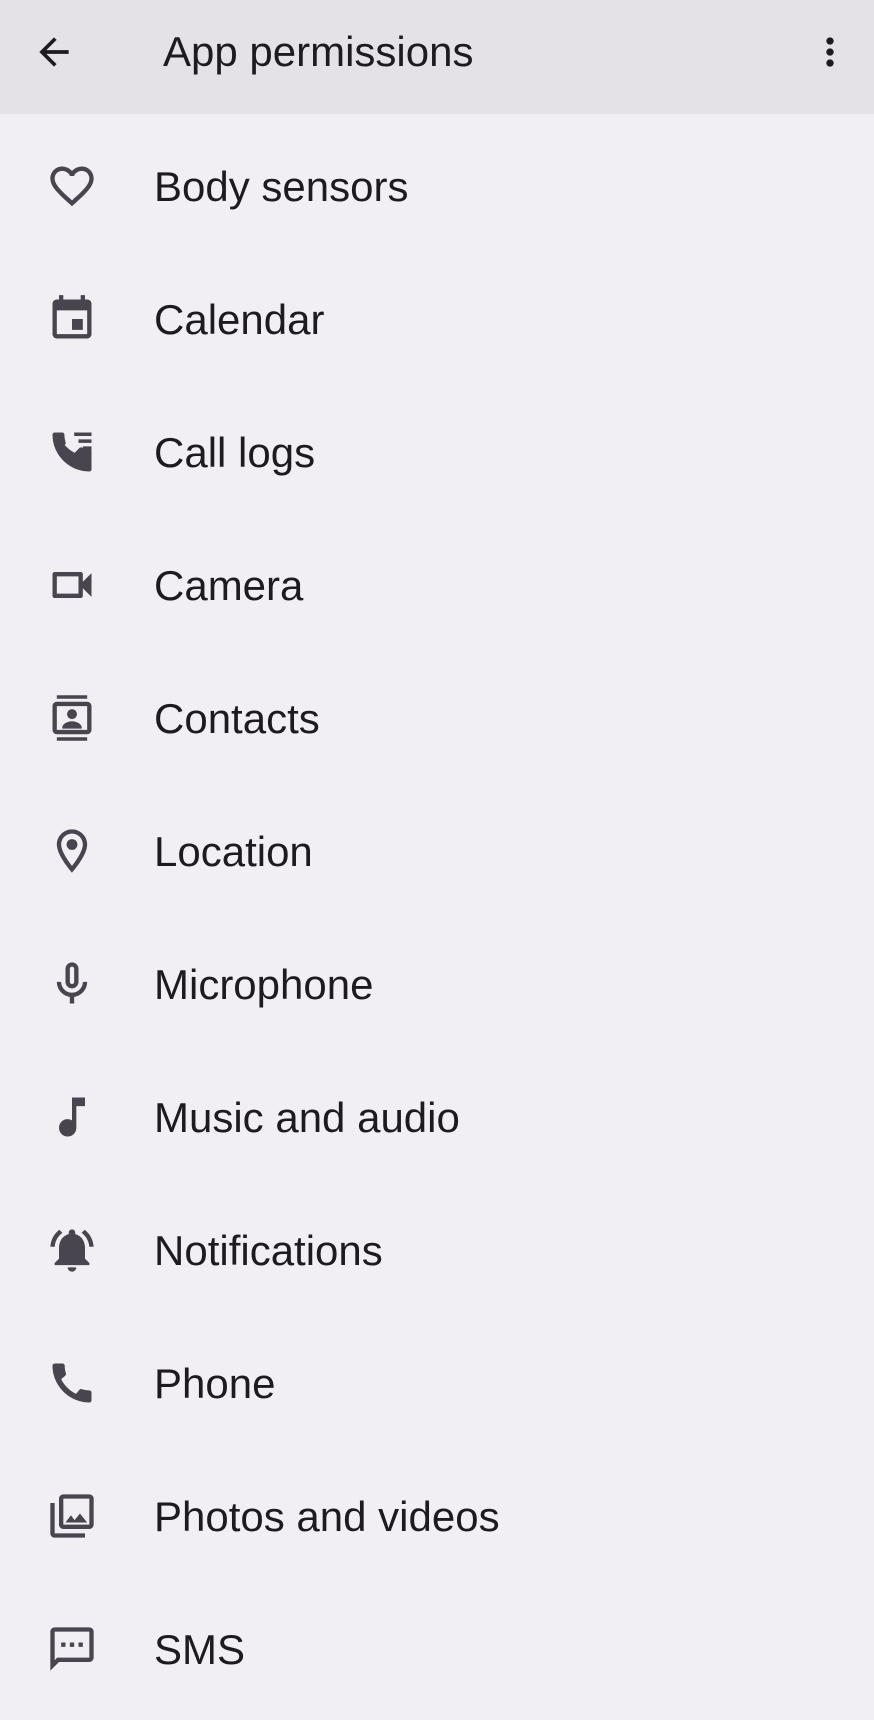 The image size is (874, 1720). I want to click on permission-item-music-and-audio: Music and audio, so click(437, 1117).